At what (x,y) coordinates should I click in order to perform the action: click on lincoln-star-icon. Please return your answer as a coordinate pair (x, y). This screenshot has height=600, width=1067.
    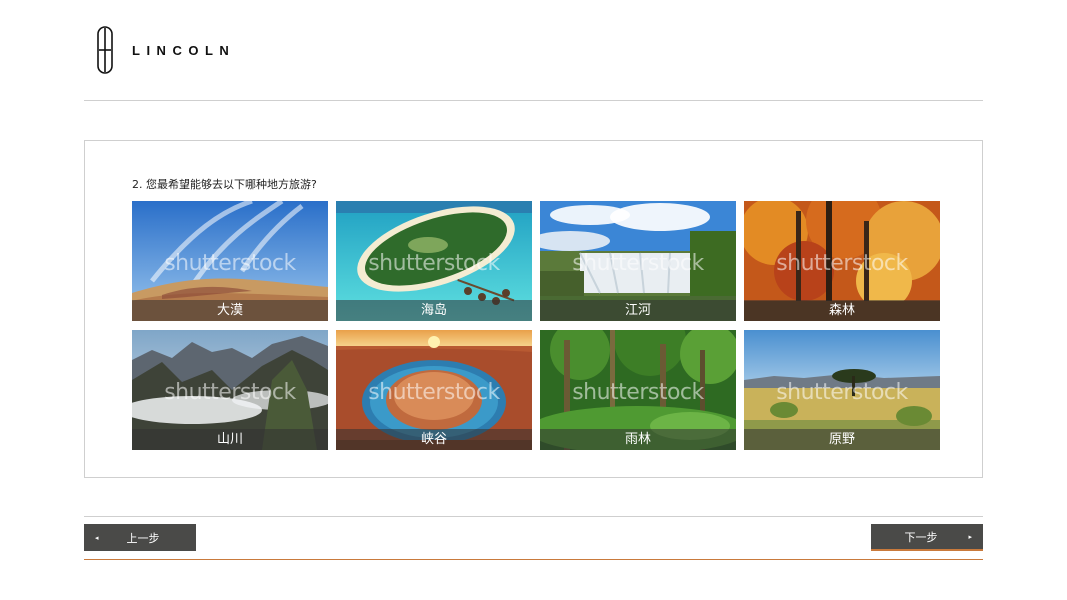
    Looking at the image, I should click on (105, 50).